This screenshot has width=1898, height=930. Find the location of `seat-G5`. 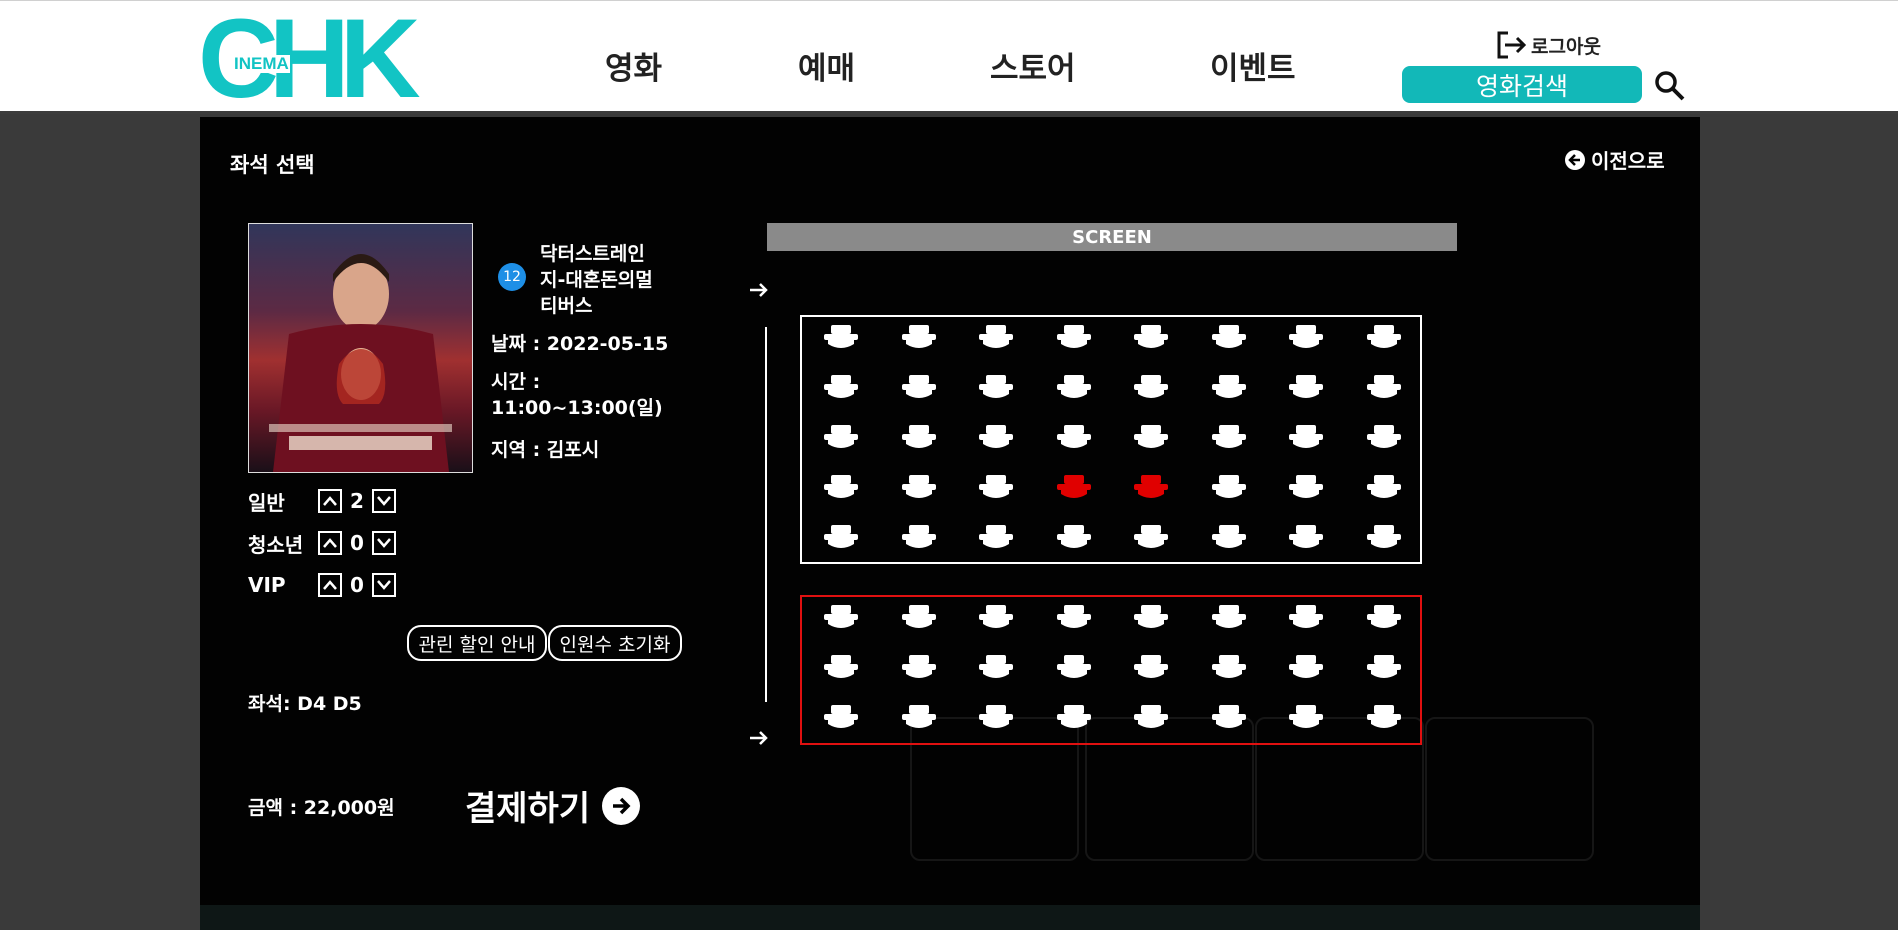

seat-G5 is located at coordinates (1151, 668).